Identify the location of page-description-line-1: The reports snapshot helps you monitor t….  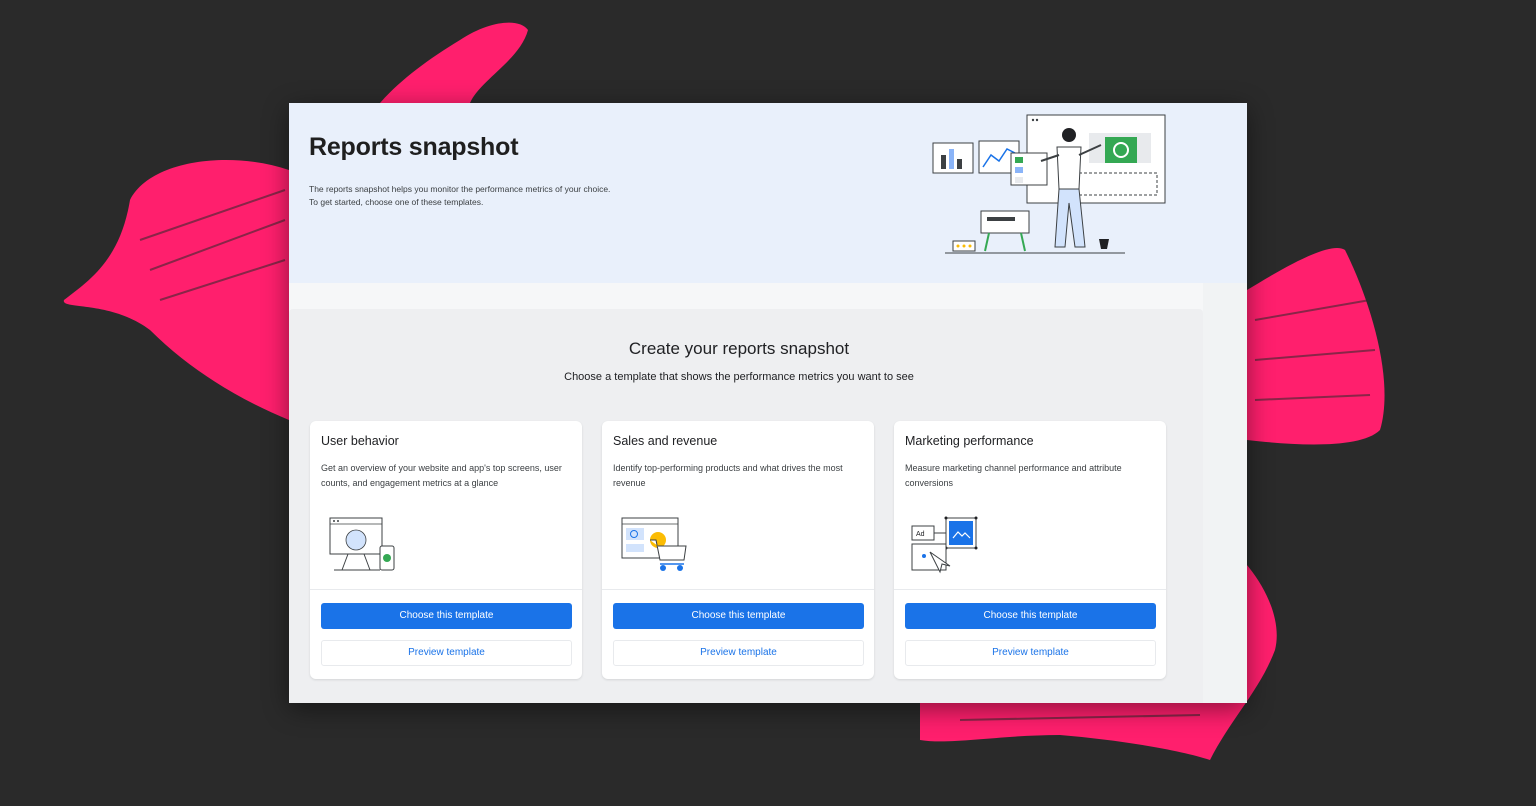
(460, 189).